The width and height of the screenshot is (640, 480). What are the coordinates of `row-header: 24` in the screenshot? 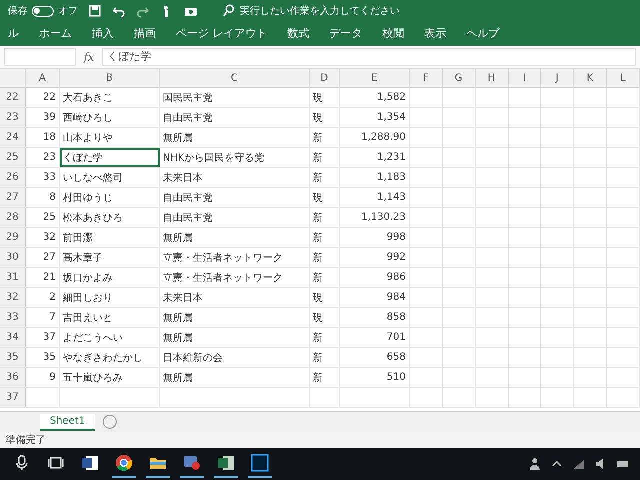 It's located at (13, 137).